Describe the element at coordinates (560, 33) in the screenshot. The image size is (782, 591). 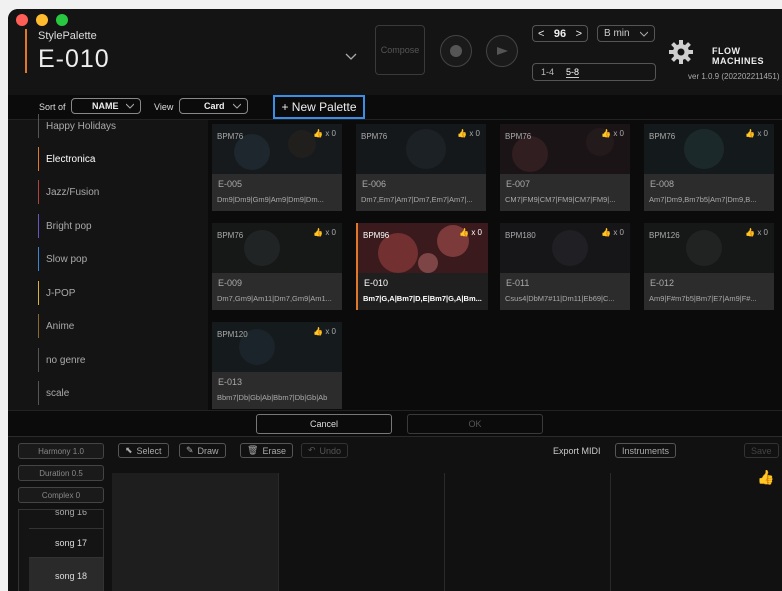
I see `tempo-stepper: < 96 >` at that location.